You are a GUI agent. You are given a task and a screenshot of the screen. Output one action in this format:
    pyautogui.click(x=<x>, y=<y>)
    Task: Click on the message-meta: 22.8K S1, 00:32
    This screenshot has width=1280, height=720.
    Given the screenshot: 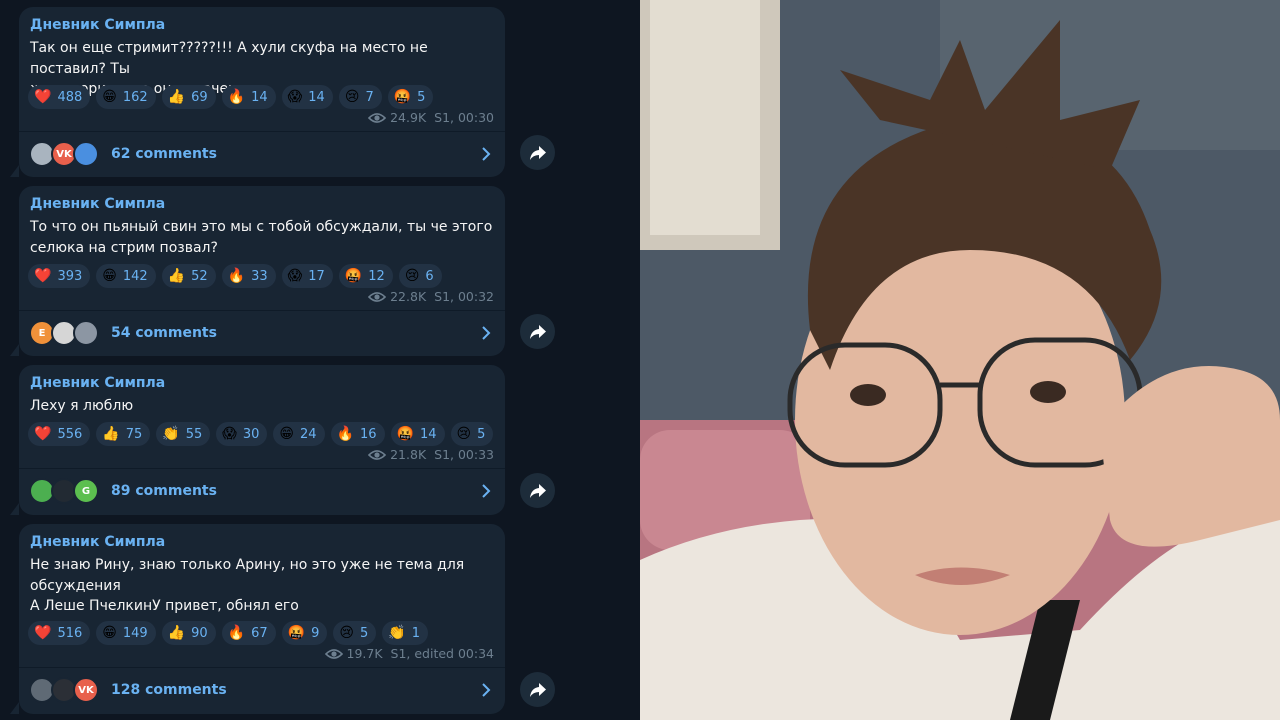 What is the action you would take?
    pyautogui.click(x=430, y=296)
    